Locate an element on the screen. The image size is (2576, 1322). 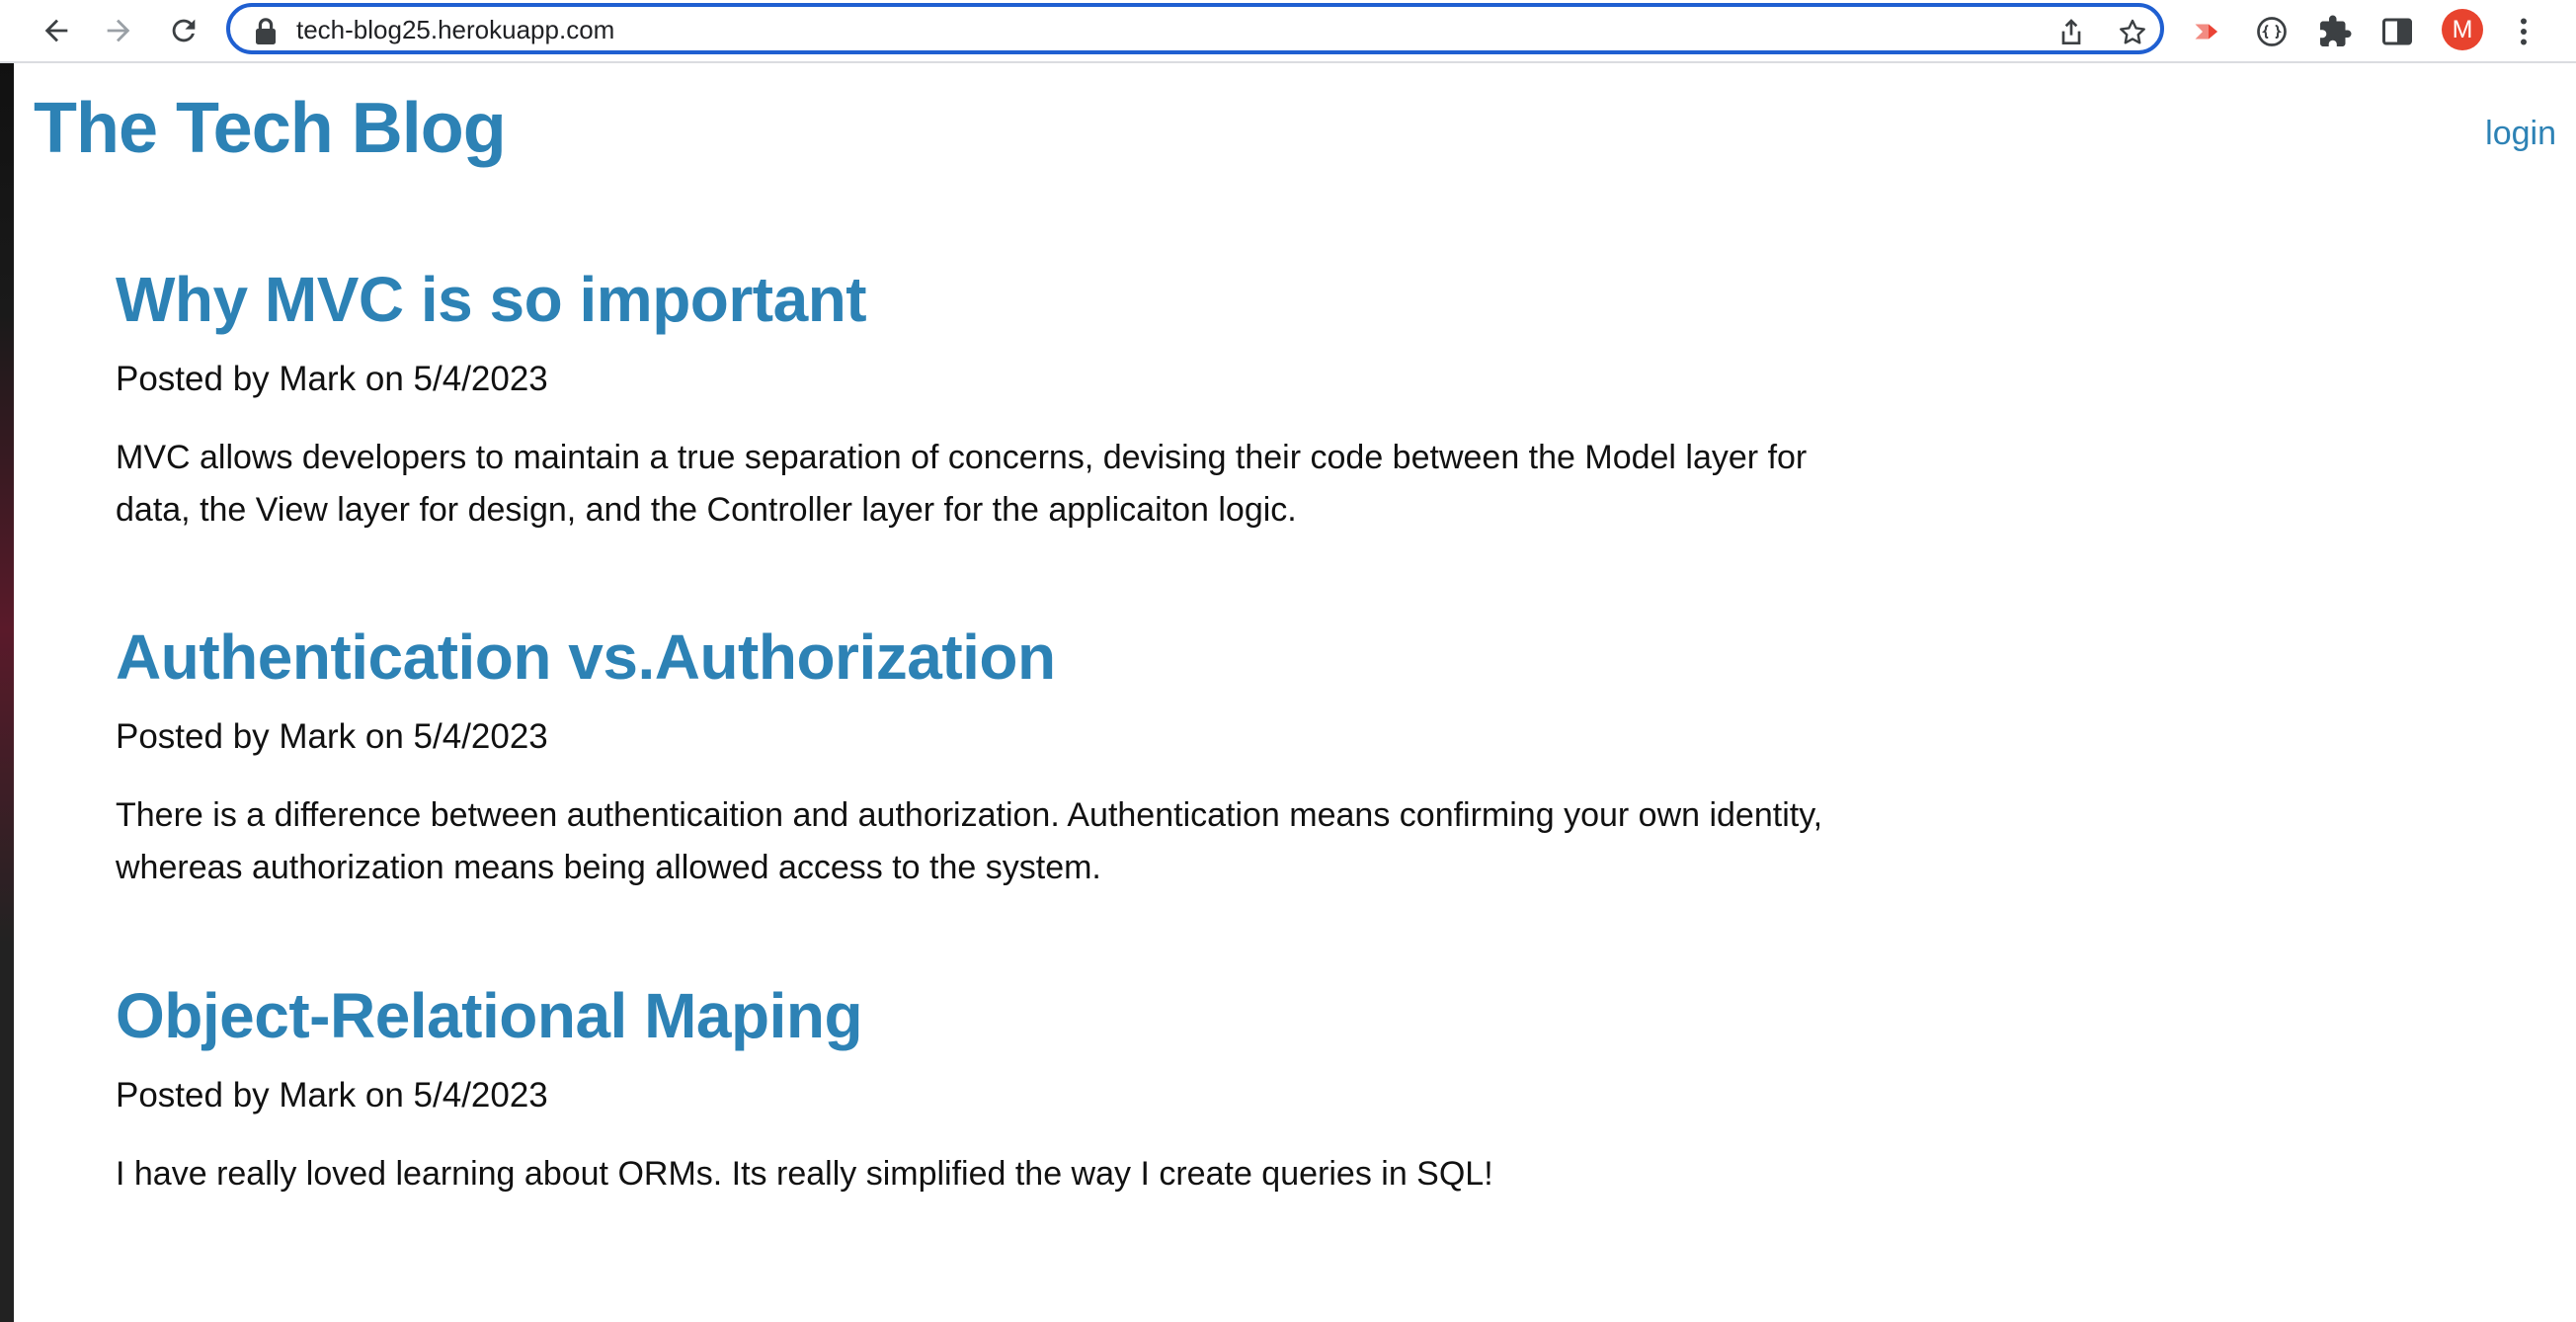
url-text: tech-blog25.herokuapp.com is located at coordinates (455, 29).